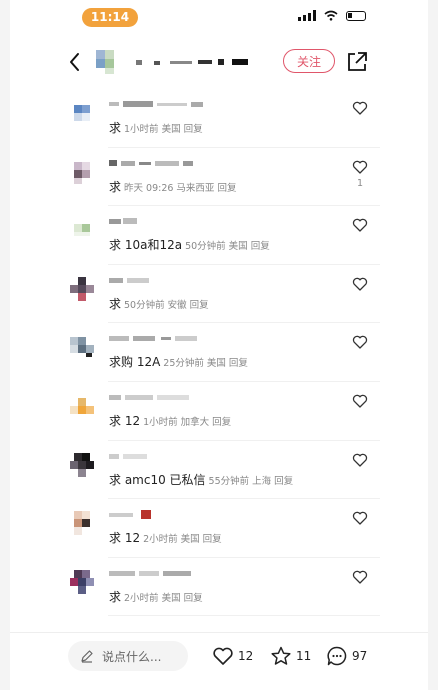 This screenshot has height=690, width=438. I want to click on comment-text: 求购 12A, so click(135, 362).